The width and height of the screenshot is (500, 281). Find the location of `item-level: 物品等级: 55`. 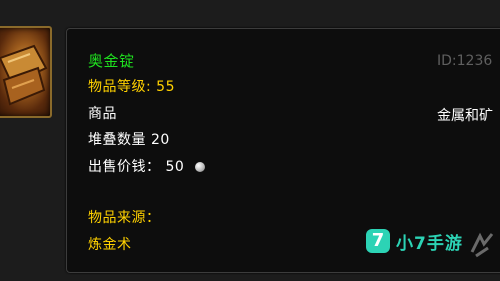

item-level: 物品等级: 55 is located at coordinates (131, 87).